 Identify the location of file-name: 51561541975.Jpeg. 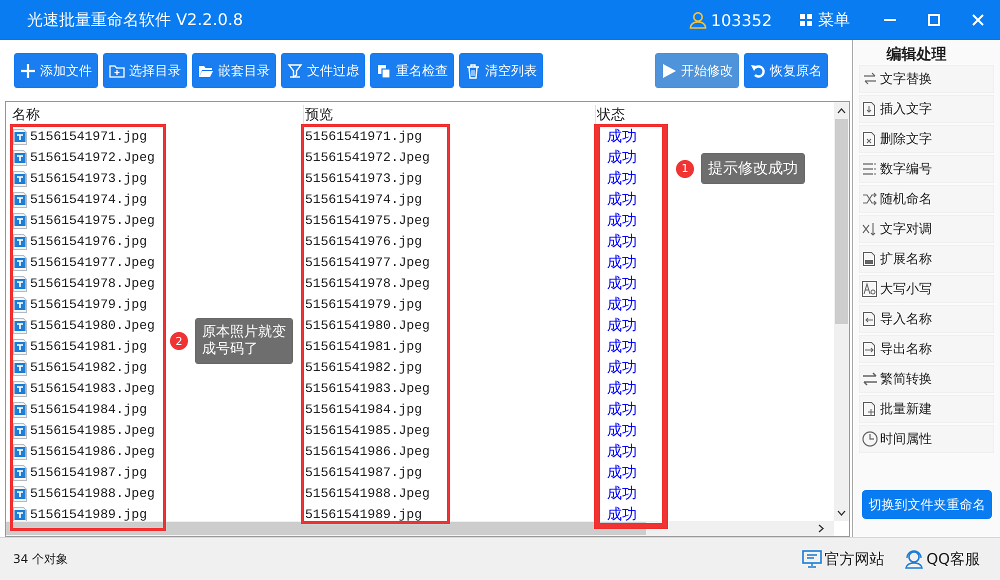
(92, 220).